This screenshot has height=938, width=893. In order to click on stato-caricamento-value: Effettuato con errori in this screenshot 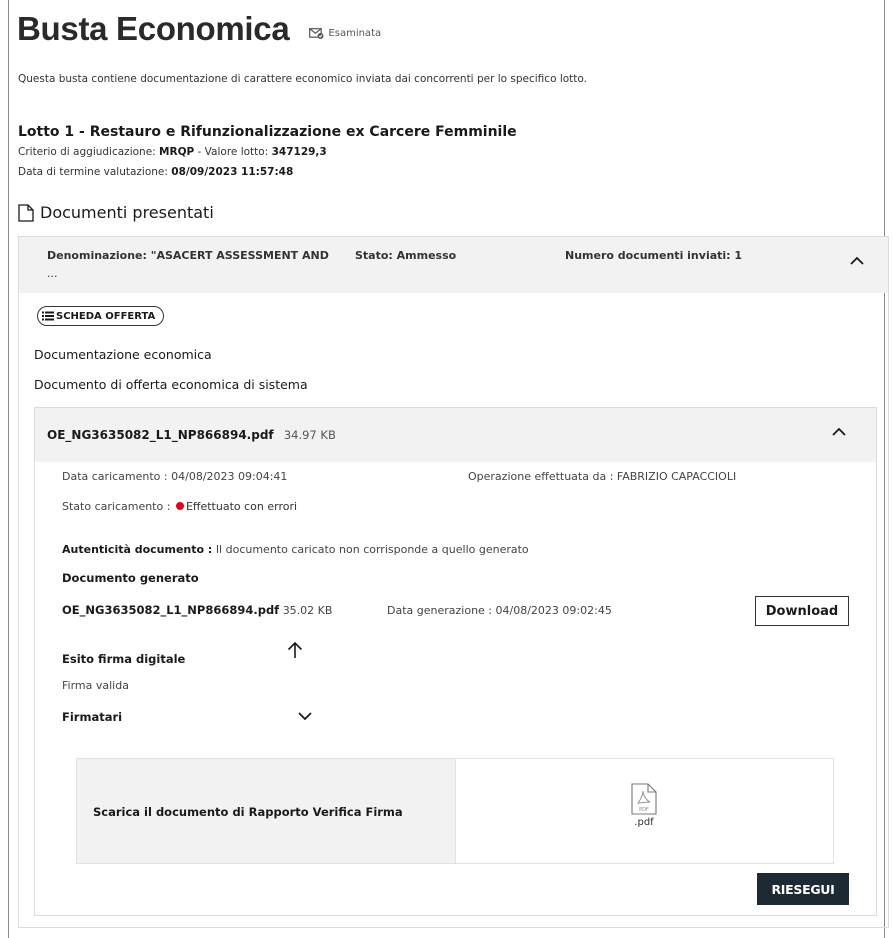, I will do `click(241, 506)`.